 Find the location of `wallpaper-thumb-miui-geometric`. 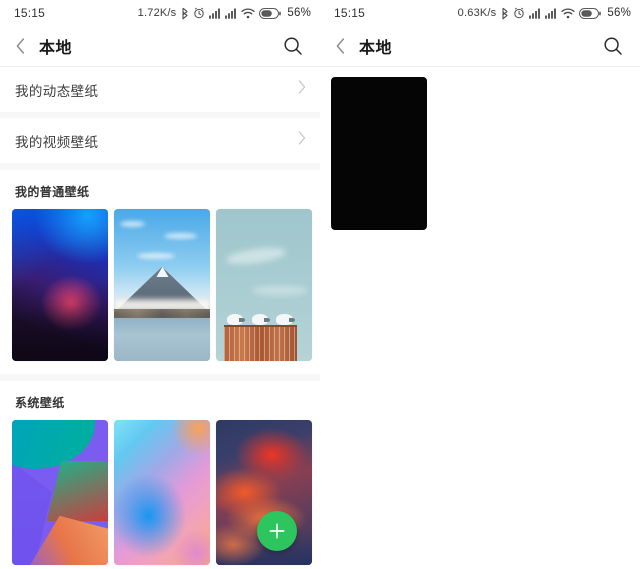

wallpaper-thumb-miui-geometric is located at coordinates (60, 492).